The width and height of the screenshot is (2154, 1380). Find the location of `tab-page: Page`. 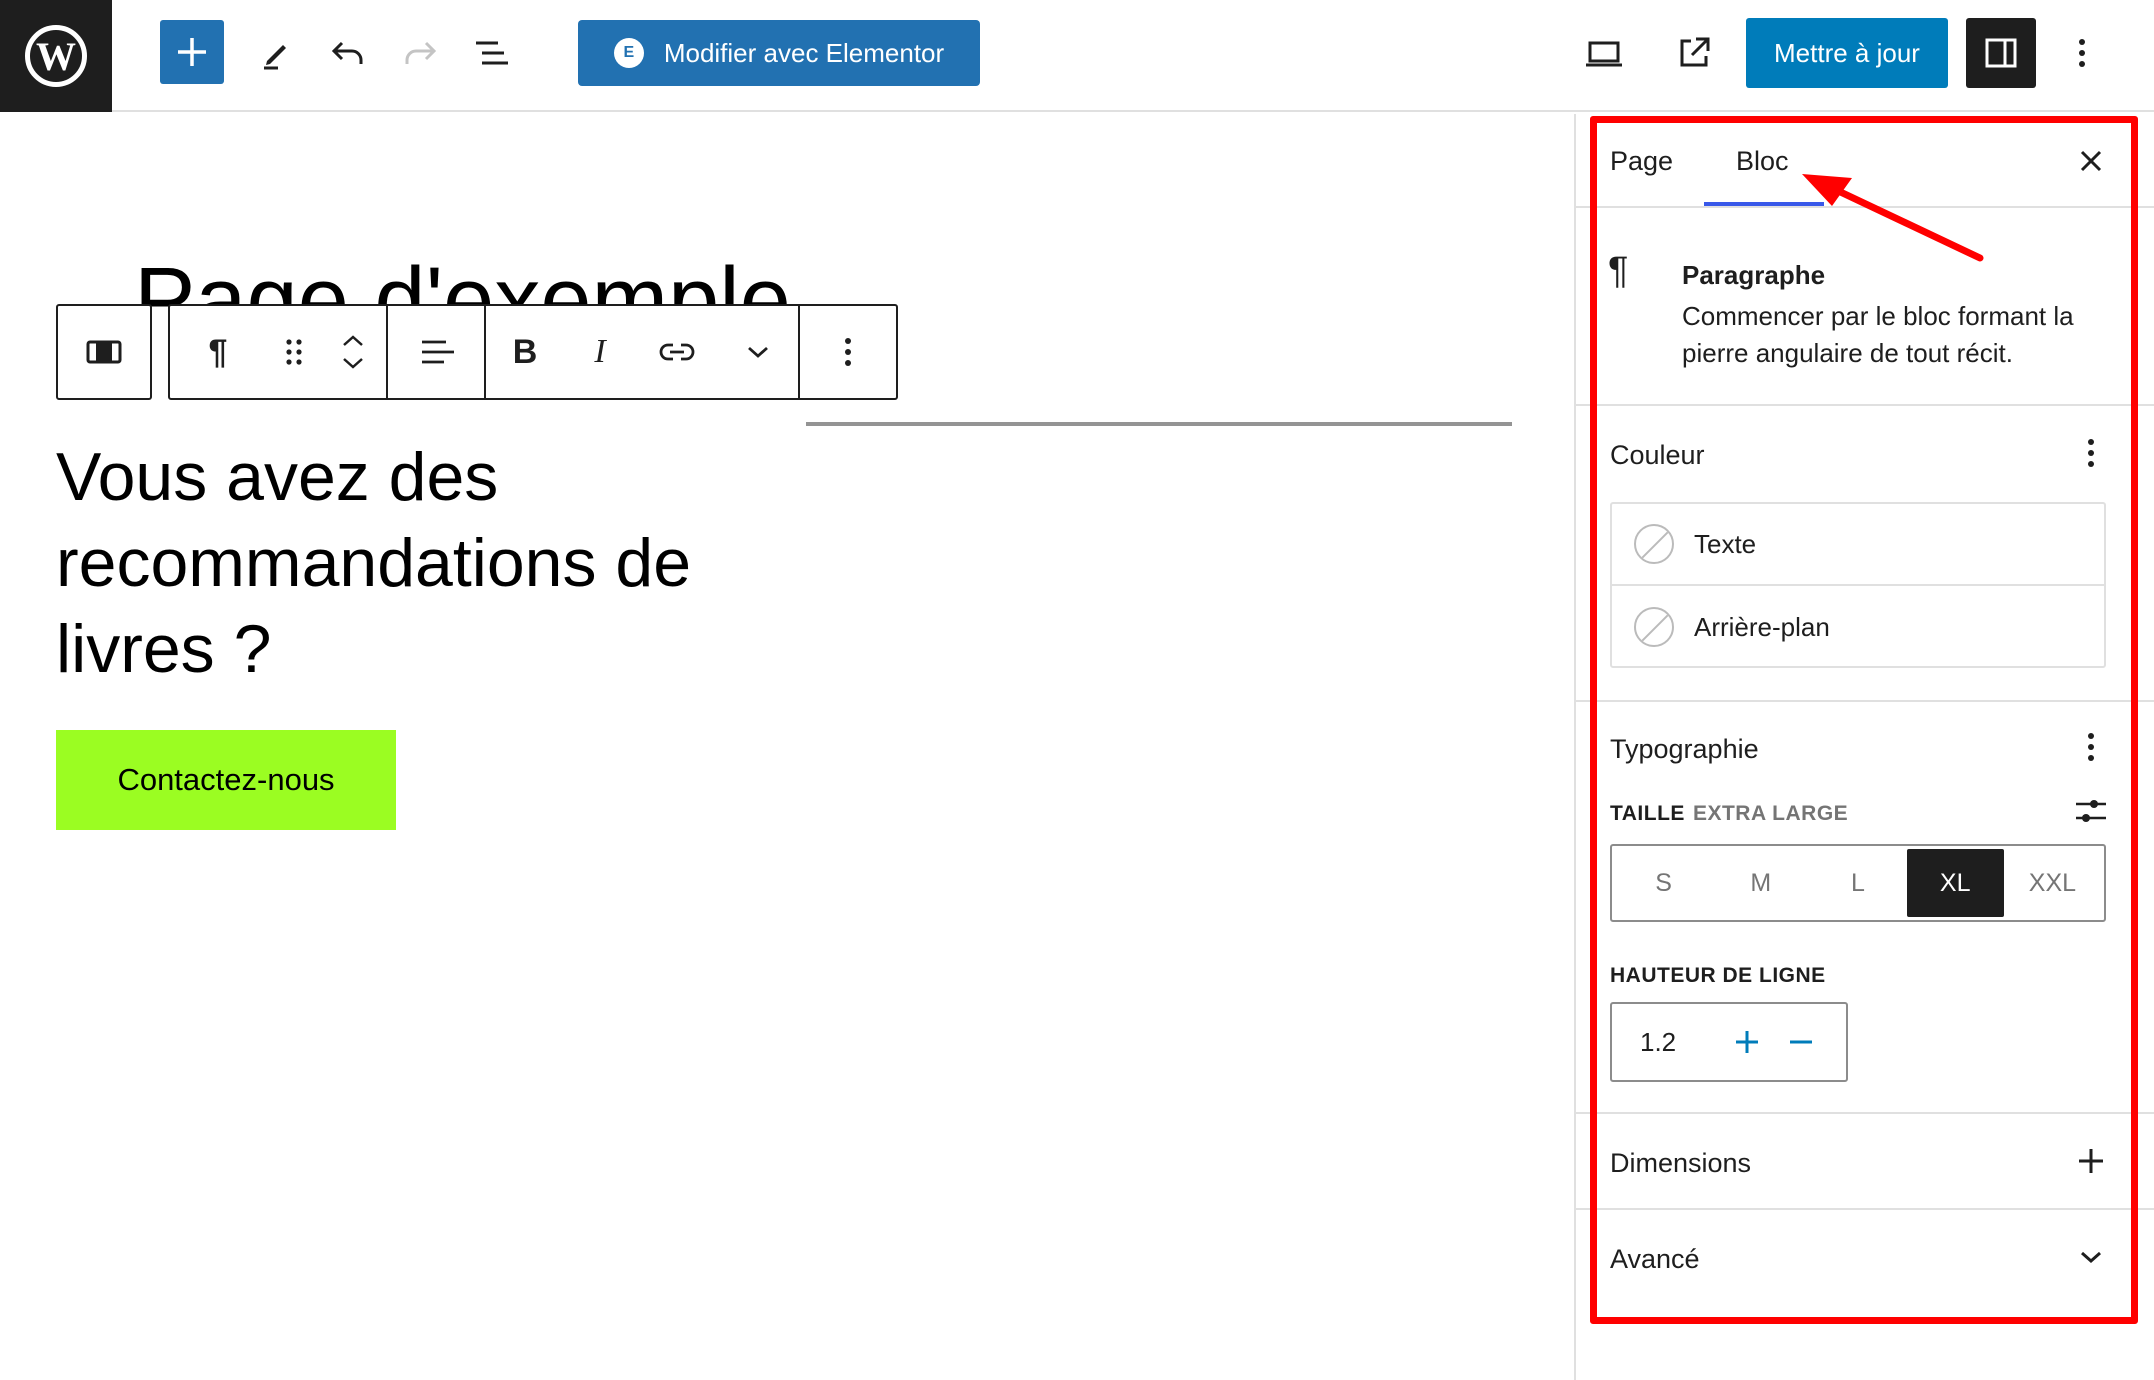

tab-page: Page is located at coordinates (1641, 161).